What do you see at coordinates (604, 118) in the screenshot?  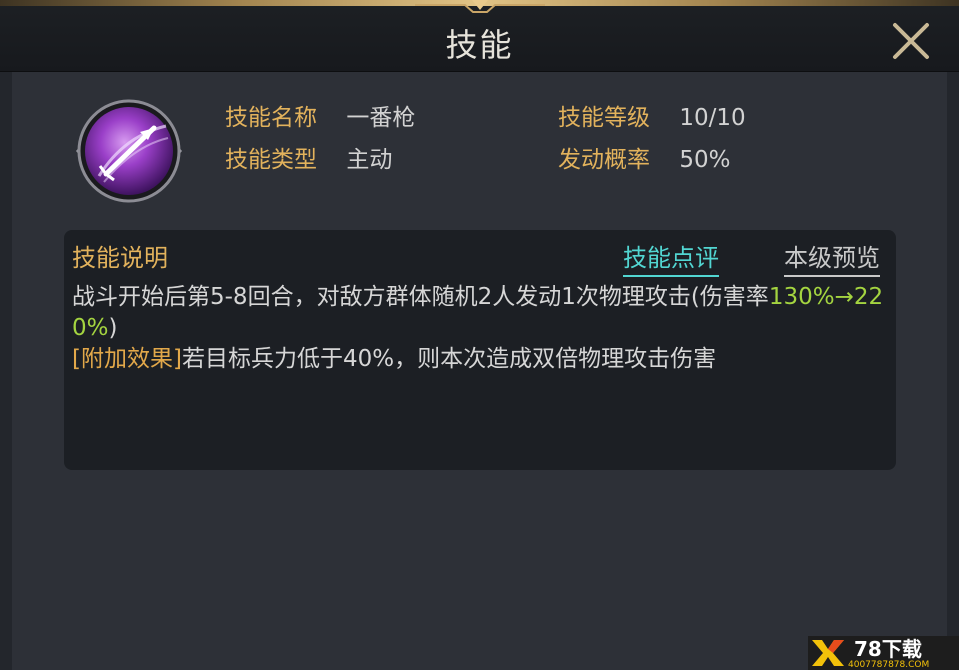 I see `skill-level-label: 技能等级` at bounding box center [604, 118].